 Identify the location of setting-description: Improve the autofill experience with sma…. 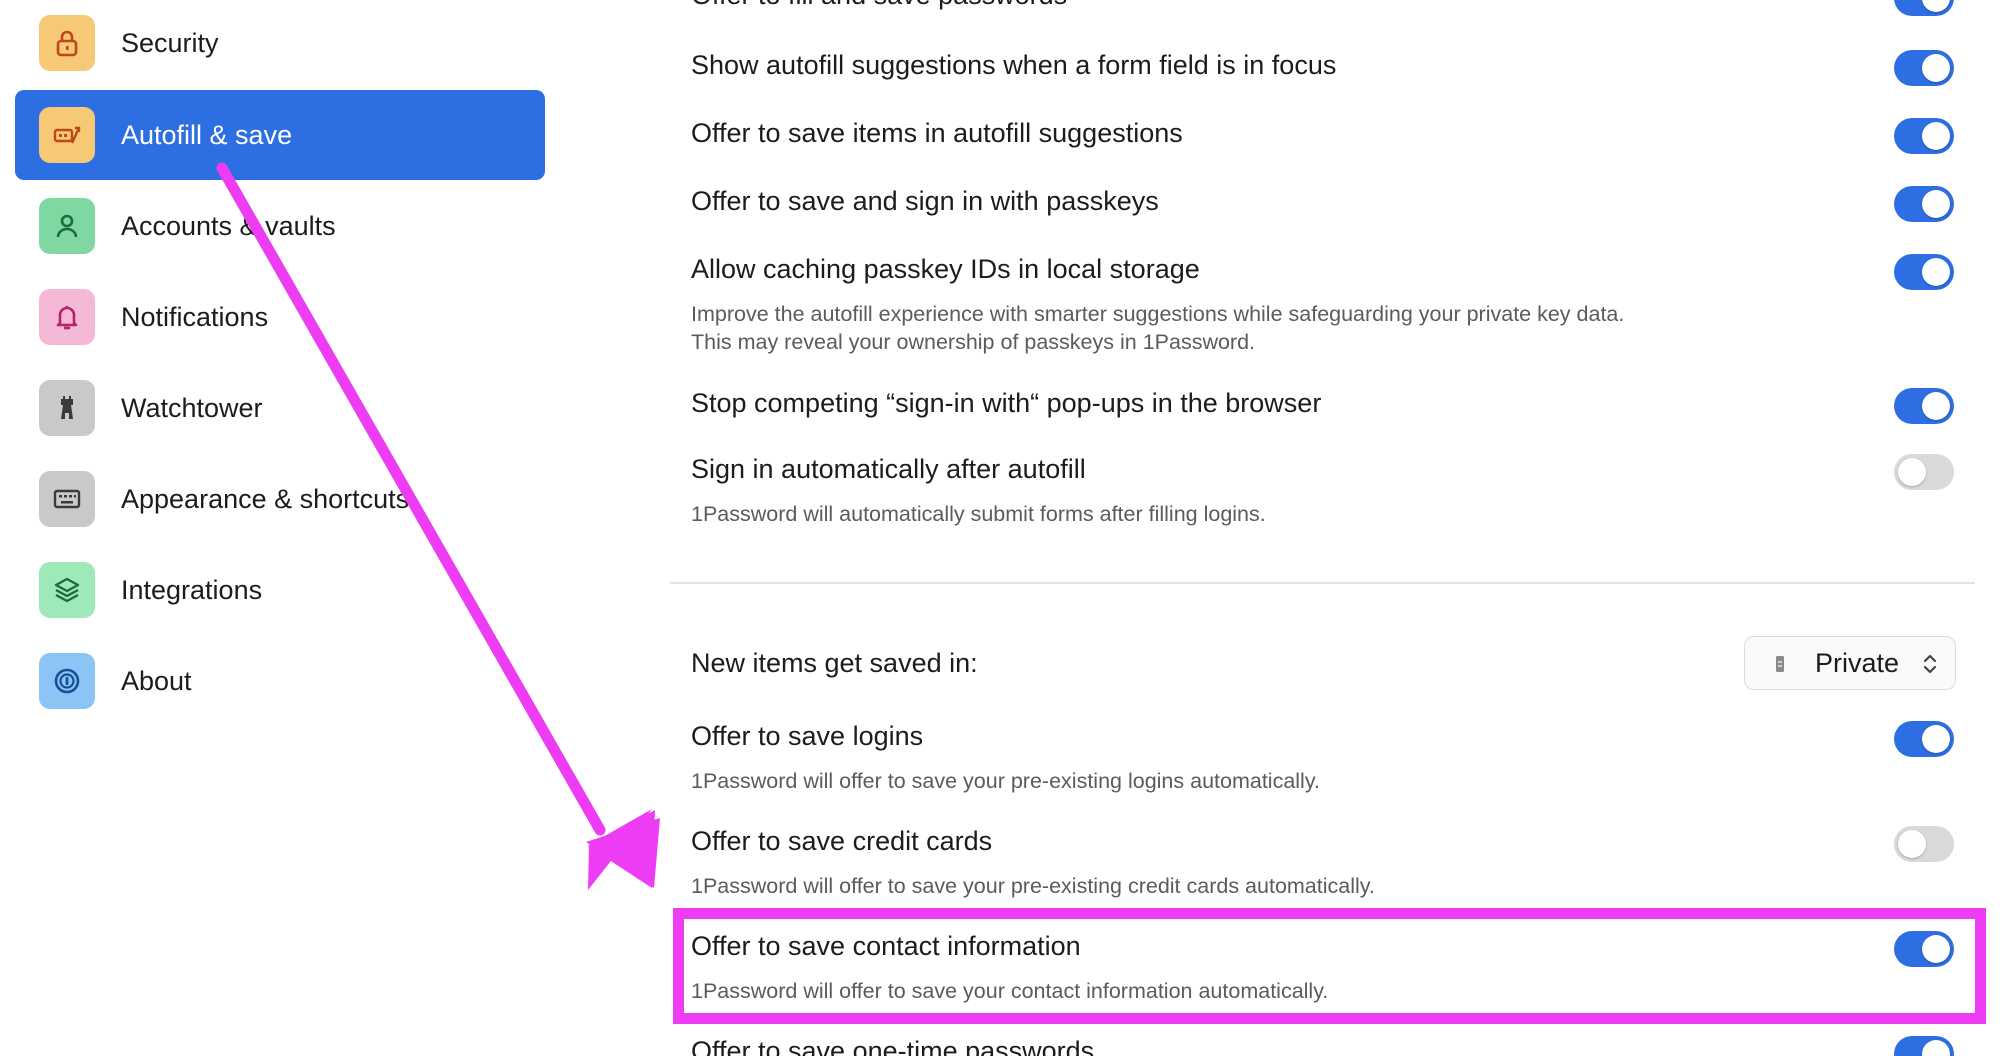
(1158, 314).